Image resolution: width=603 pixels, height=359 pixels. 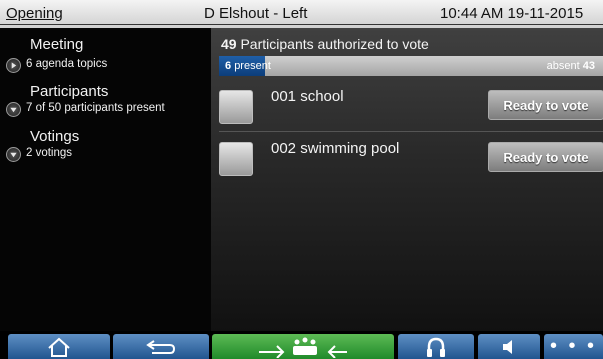 I want to click on authorized-header: 49 Participants authorized to vote, so click(x=325, y=44).